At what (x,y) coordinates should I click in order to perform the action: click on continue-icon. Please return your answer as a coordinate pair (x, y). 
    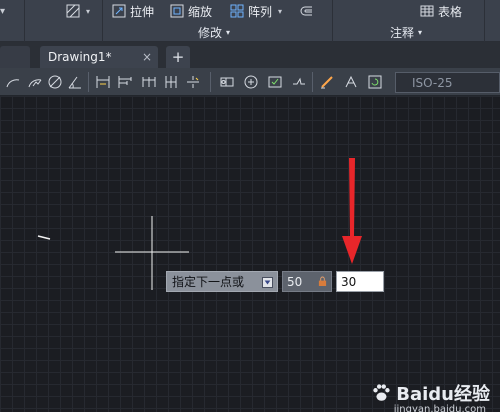
    Looking at the image, I should click on (149, 82).